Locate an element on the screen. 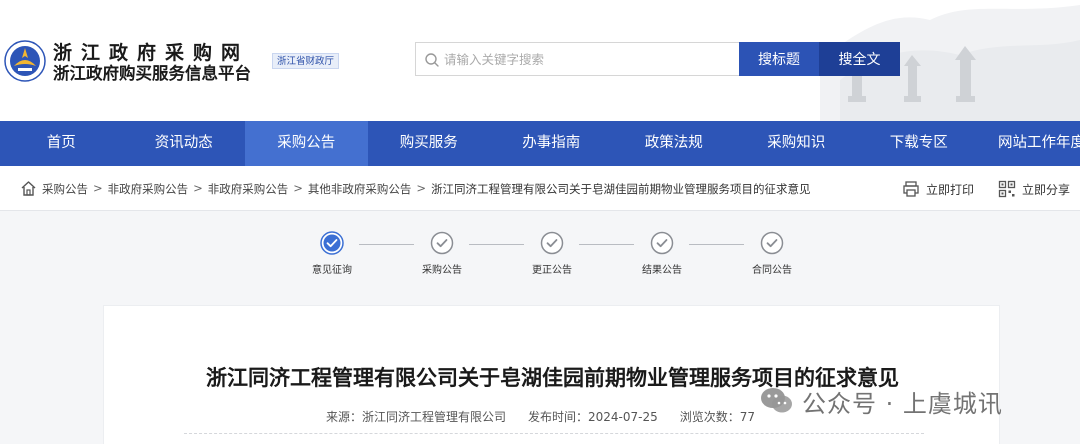 This screenshot has height=444, width=1080. search-fulltext-button: 搜全文 is located at coordinates (859, 59).